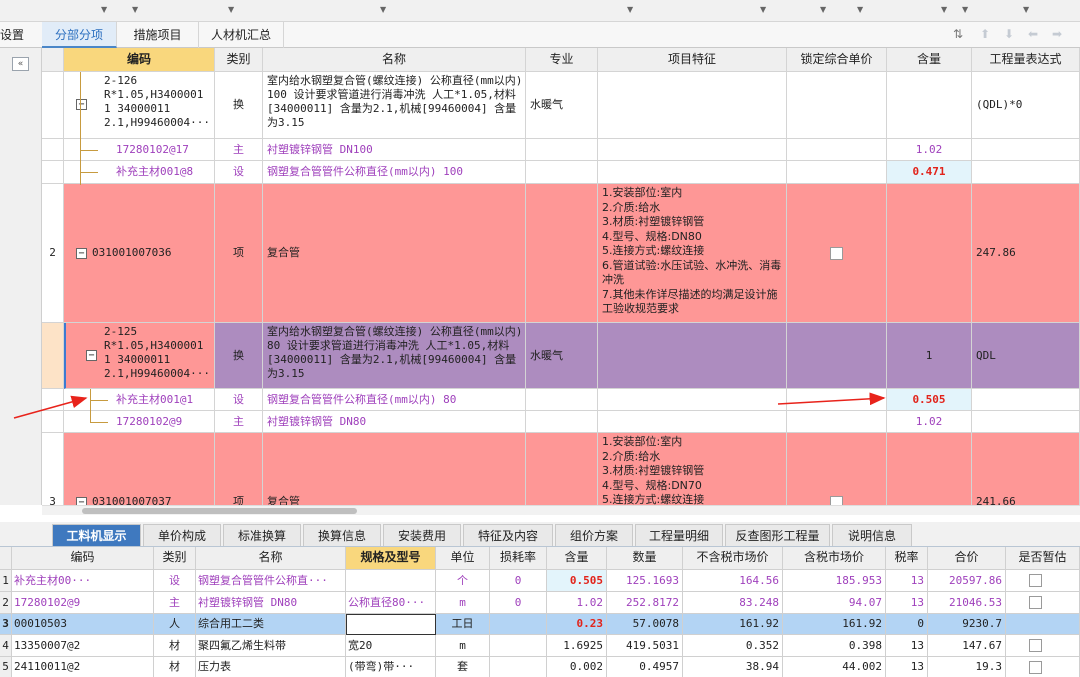 The height and width of the screenshot is (677, 1080). I want to click on features-cell, so click(692, 105).